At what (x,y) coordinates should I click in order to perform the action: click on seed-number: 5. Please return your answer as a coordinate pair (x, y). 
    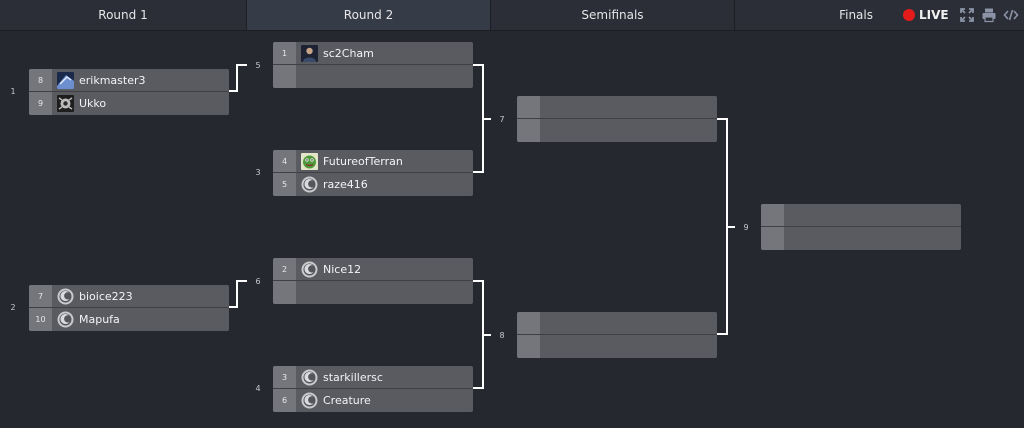
    Looking at the image, I should click on (284, 184).